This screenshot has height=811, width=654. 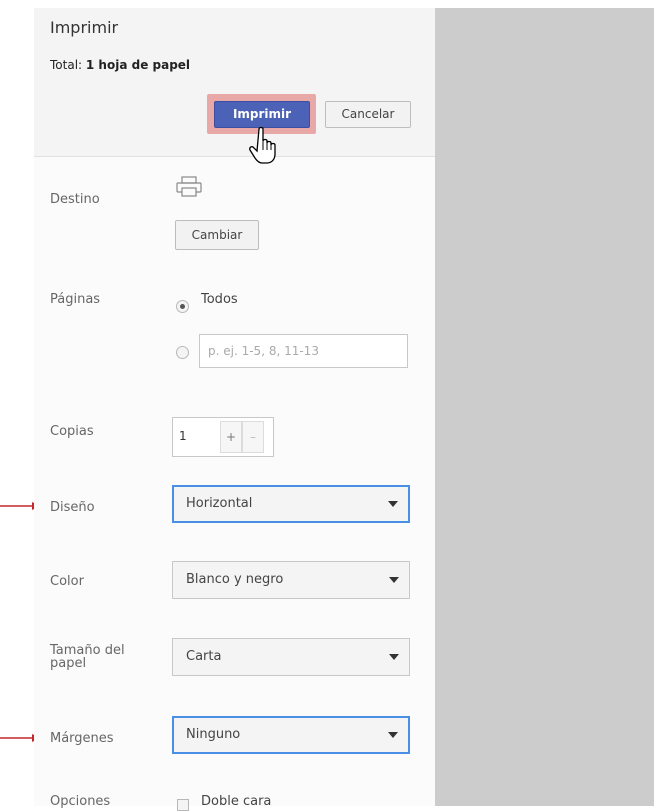 What do you see at coordinates (72, 431) in the screenshot?
I see `copies-label: Copias` at bounding box center [72, 431].